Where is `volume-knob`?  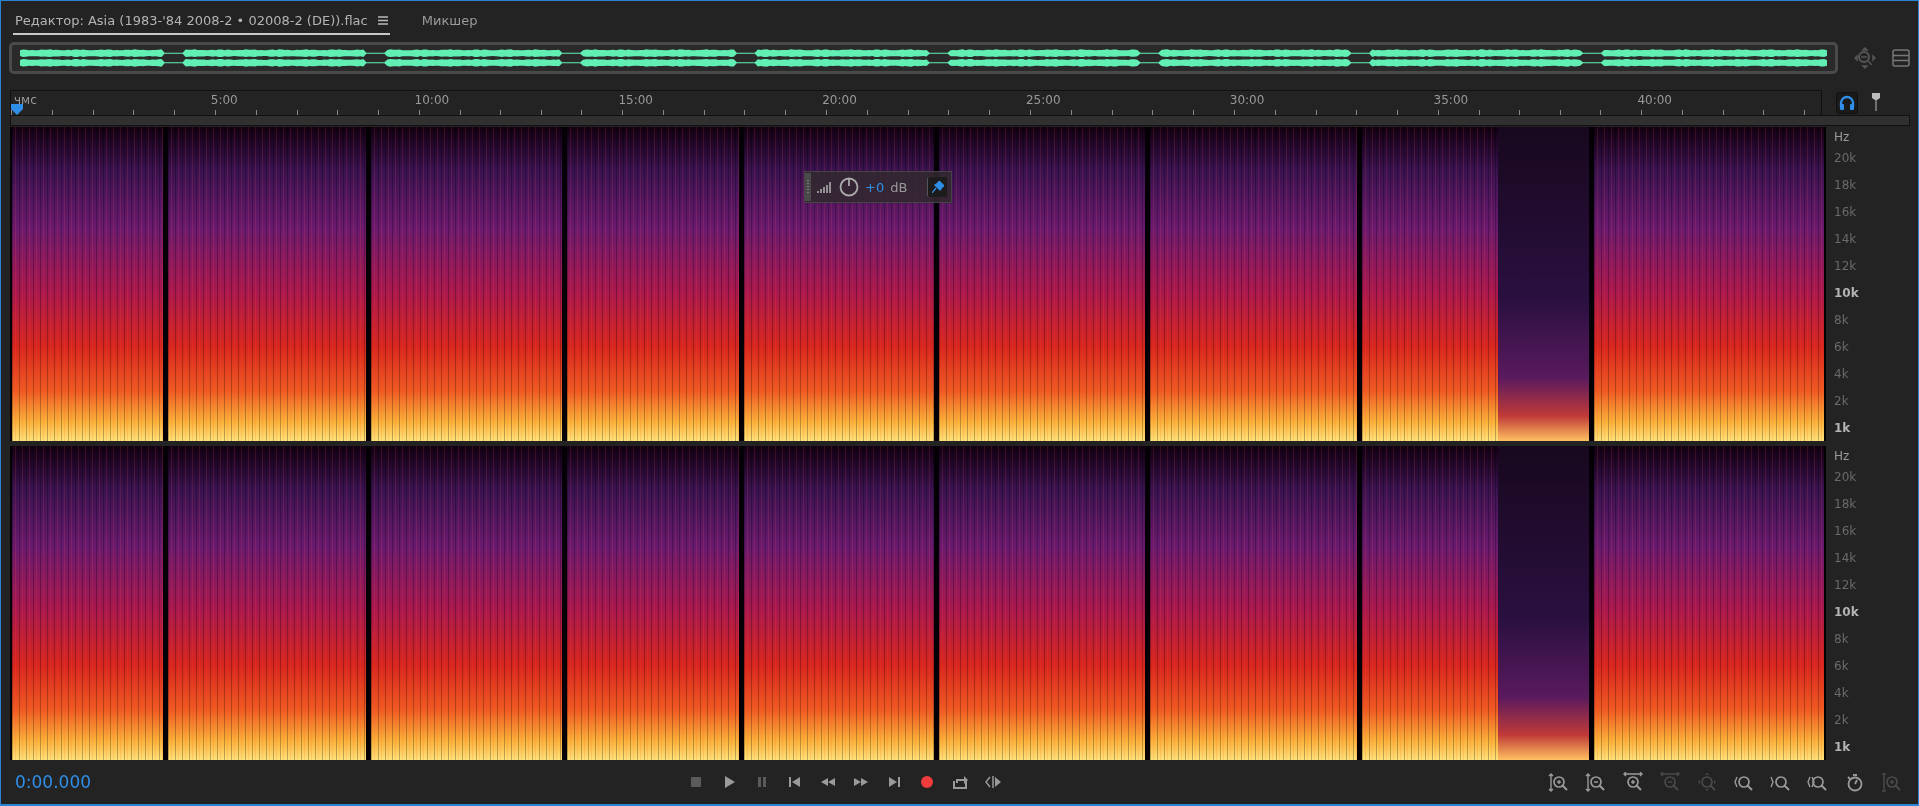
volume-knob is located at coordinates (849, 187).